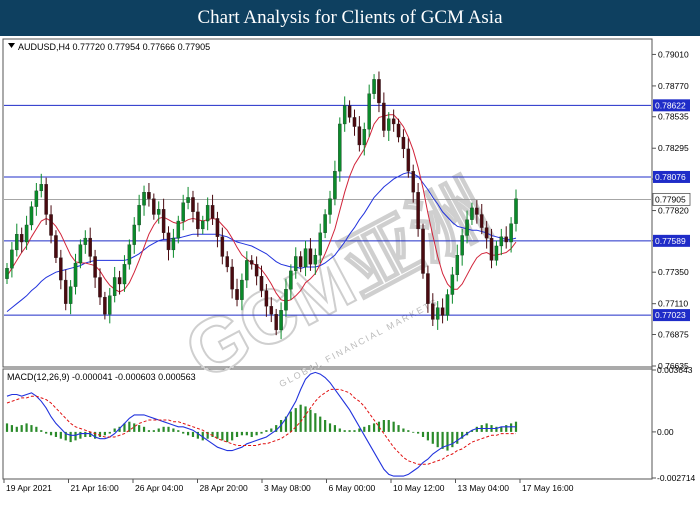 The image size is (700, 505). Describe the element at coordinates (350, 18) in the screenshot. I see `page-header: Chart Analysis for Clients of GCM Asia` at that location.